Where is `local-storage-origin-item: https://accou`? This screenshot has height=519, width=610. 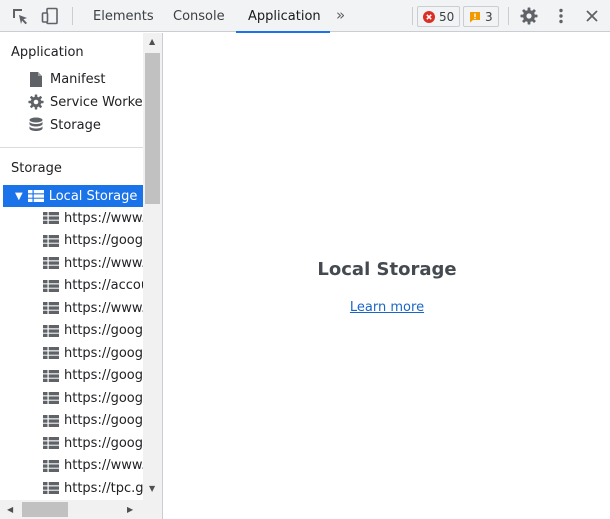
local-storage-origin-item: https://accou is located at coordinates (93, 286).